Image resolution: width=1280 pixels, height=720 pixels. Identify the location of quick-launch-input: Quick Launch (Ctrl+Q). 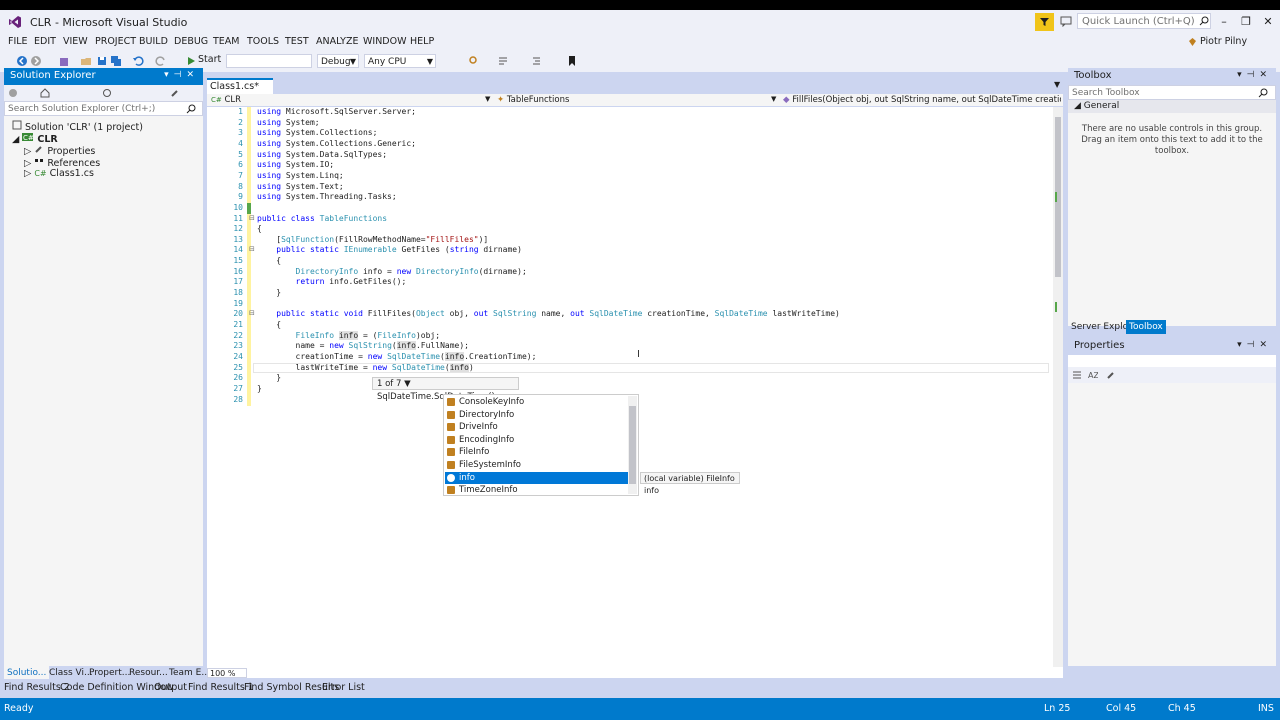
(1144, 21).